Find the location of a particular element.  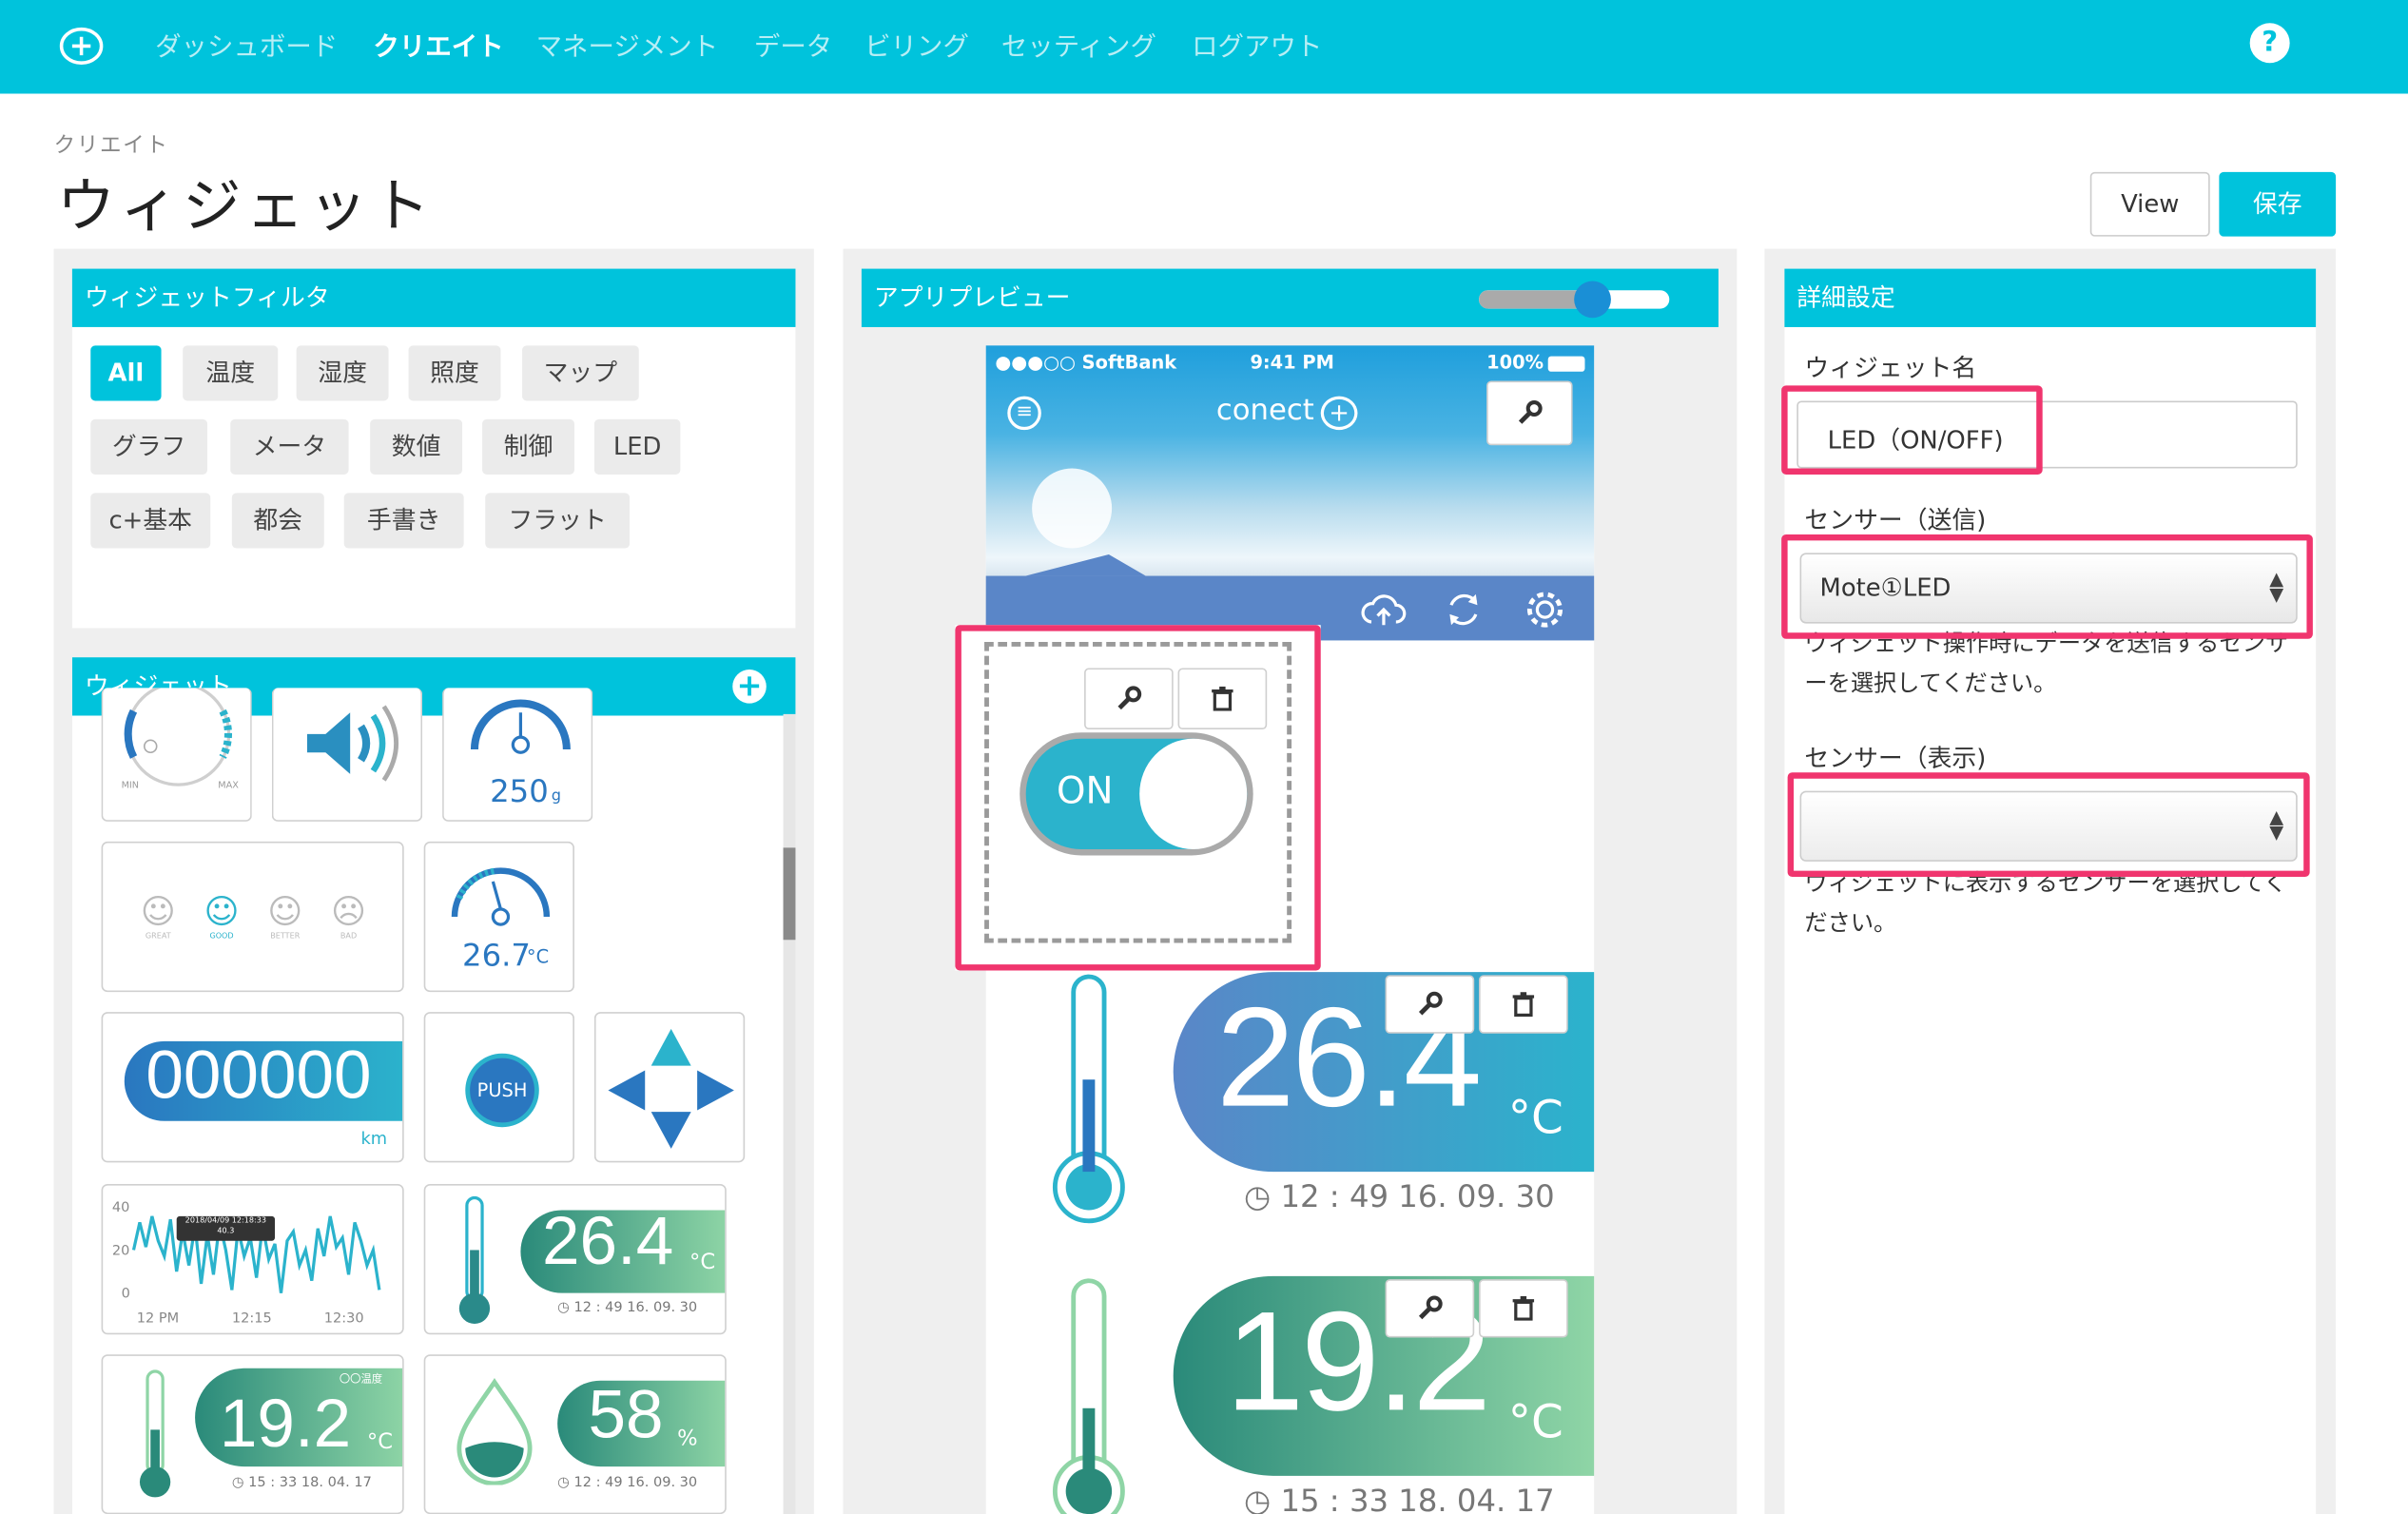

filter-chip-urban: 都会 is located at coordinates (277, 521).